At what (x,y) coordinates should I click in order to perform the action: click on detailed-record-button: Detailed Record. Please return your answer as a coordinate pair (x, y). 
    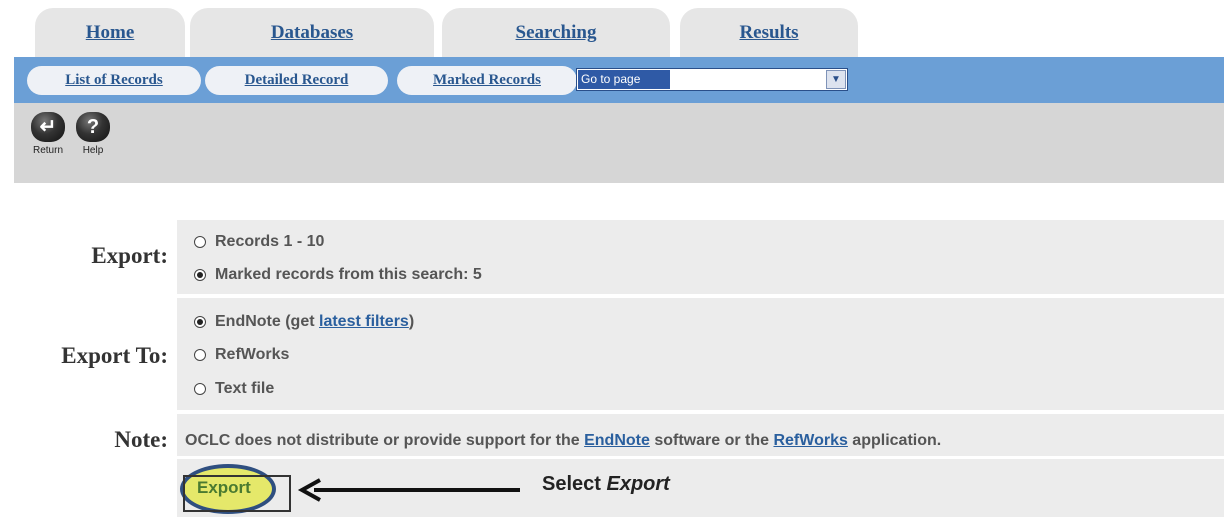
    Looking at the image, I should click on (296, 80).